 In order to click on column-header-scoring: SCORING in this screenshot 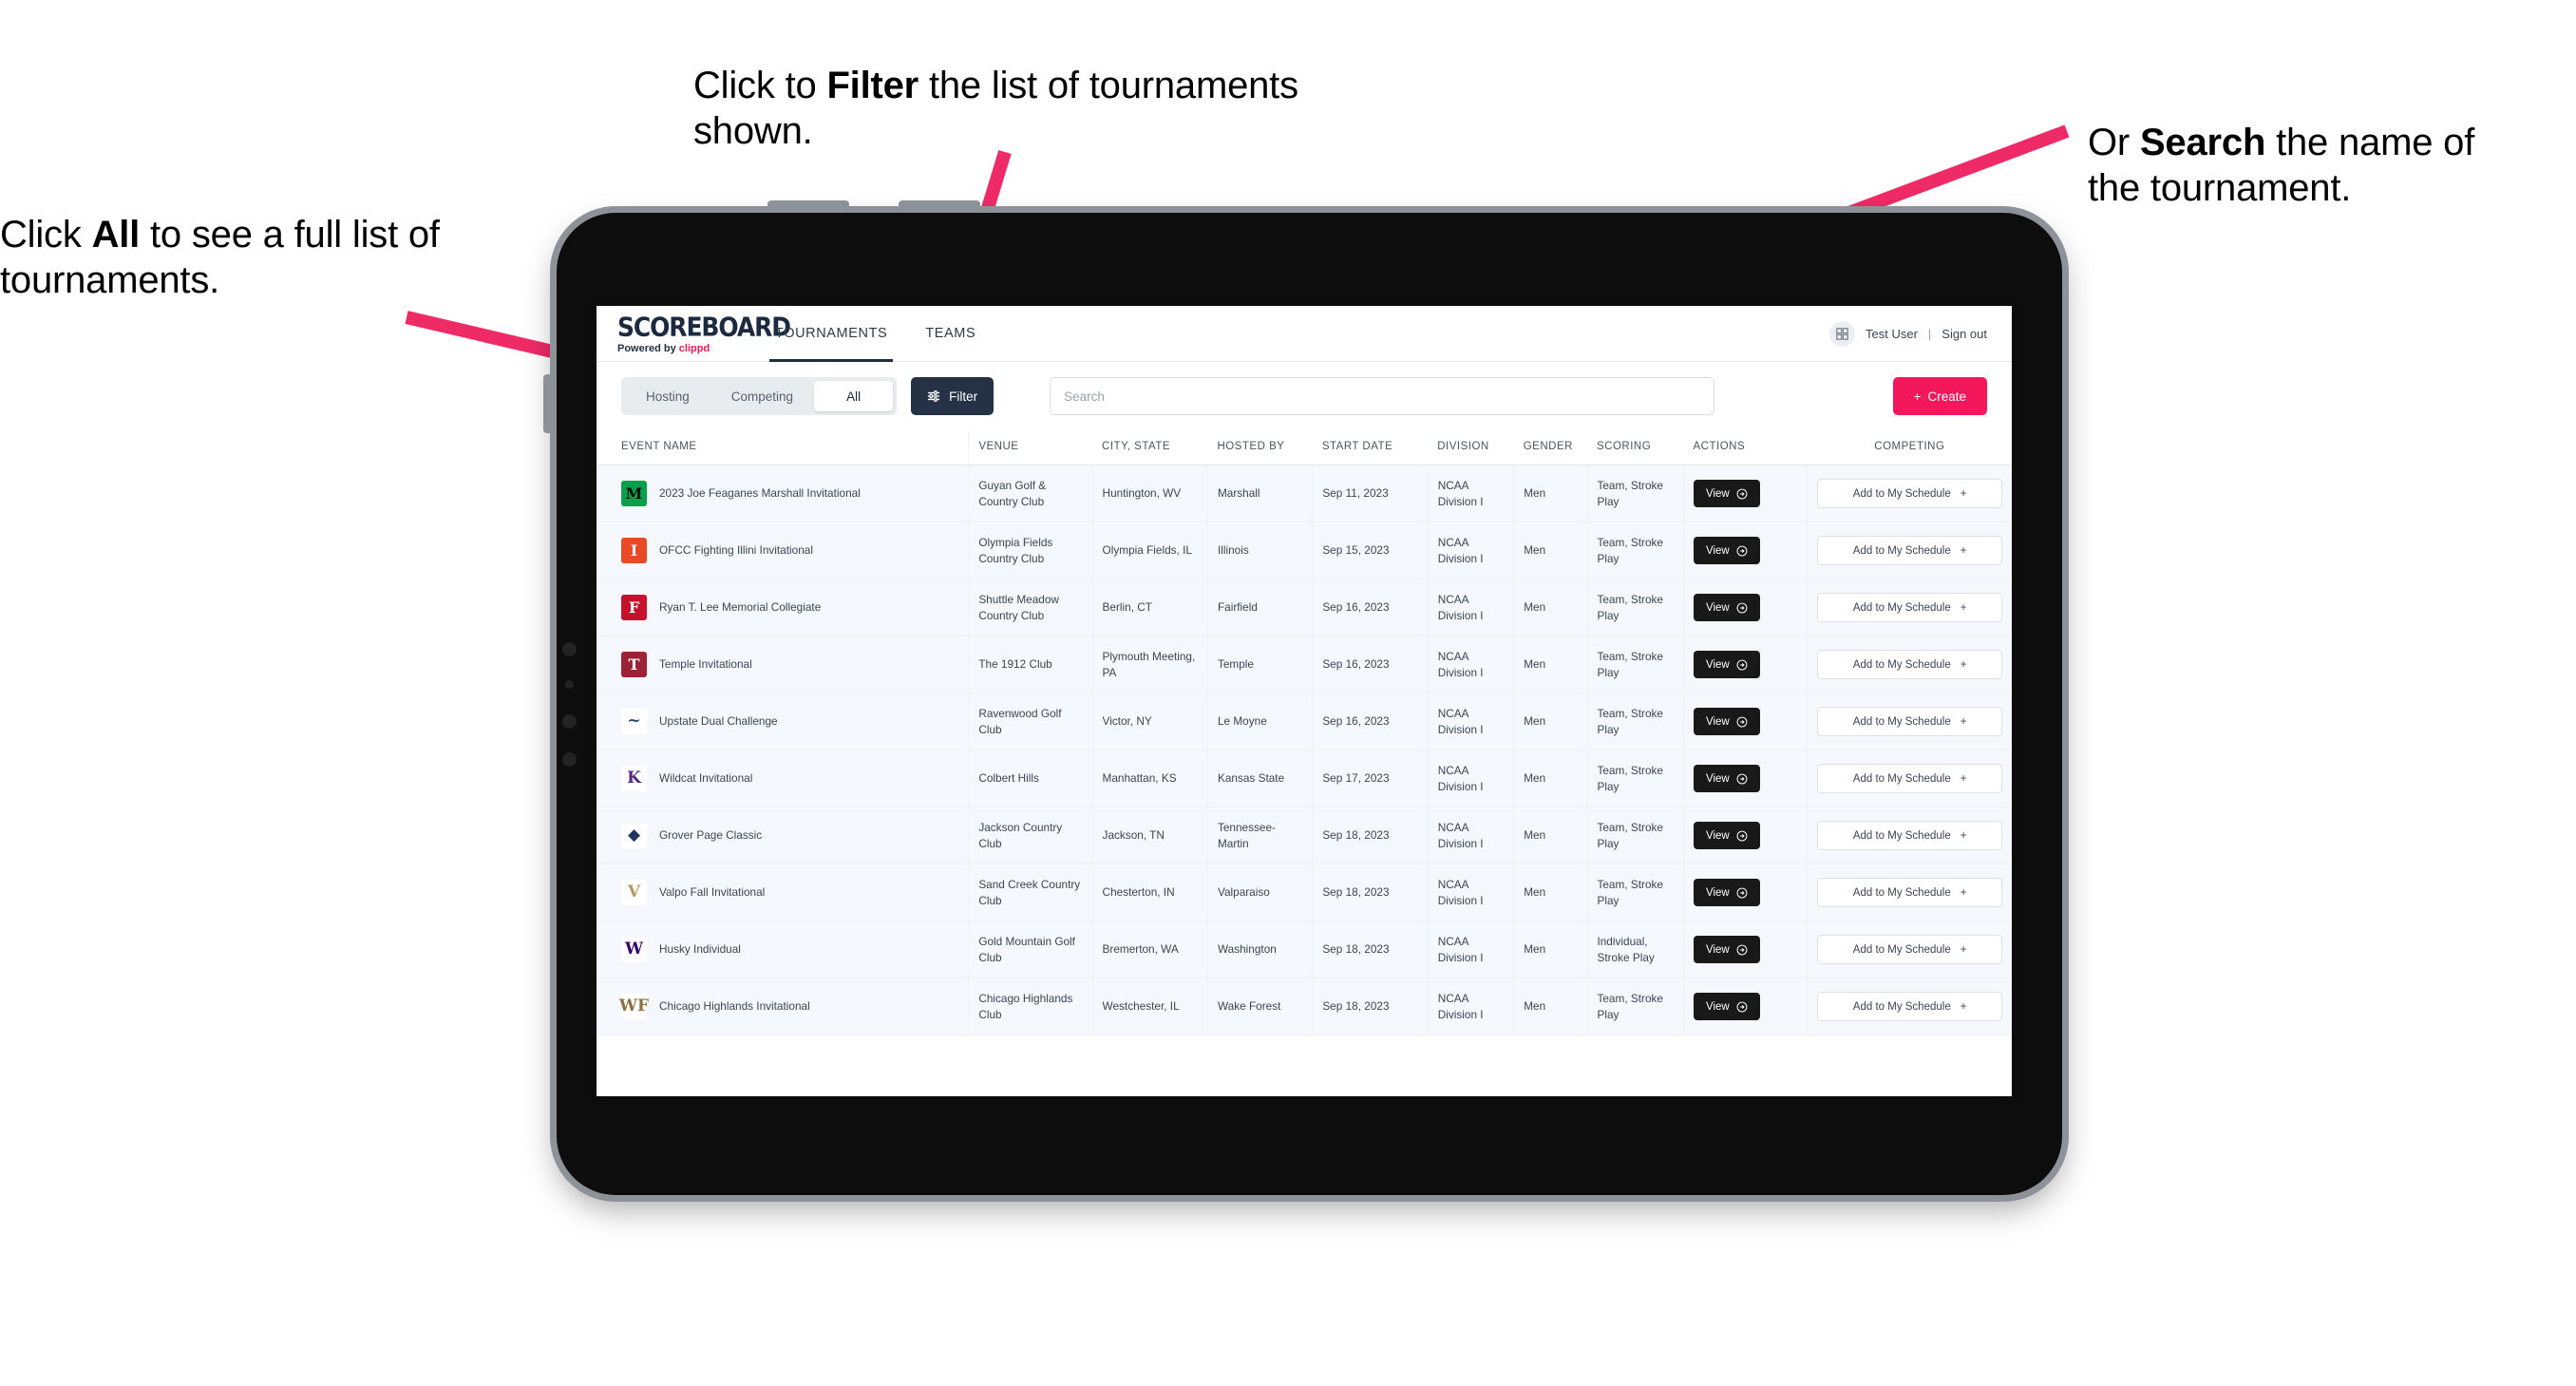, I will do `click(1635, 447)`.